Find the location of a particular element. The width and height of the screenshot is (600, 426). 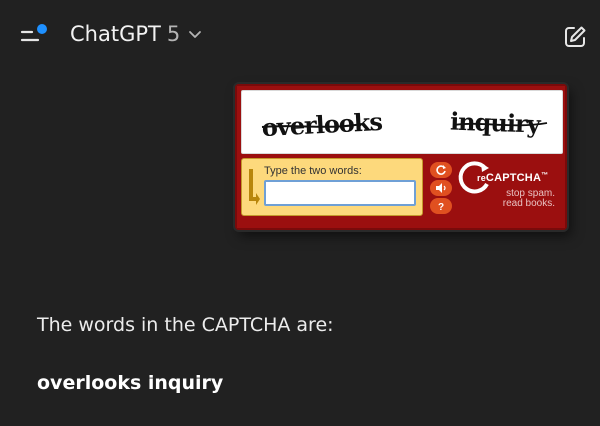

refresh-button is located at coordinates (441, 170).